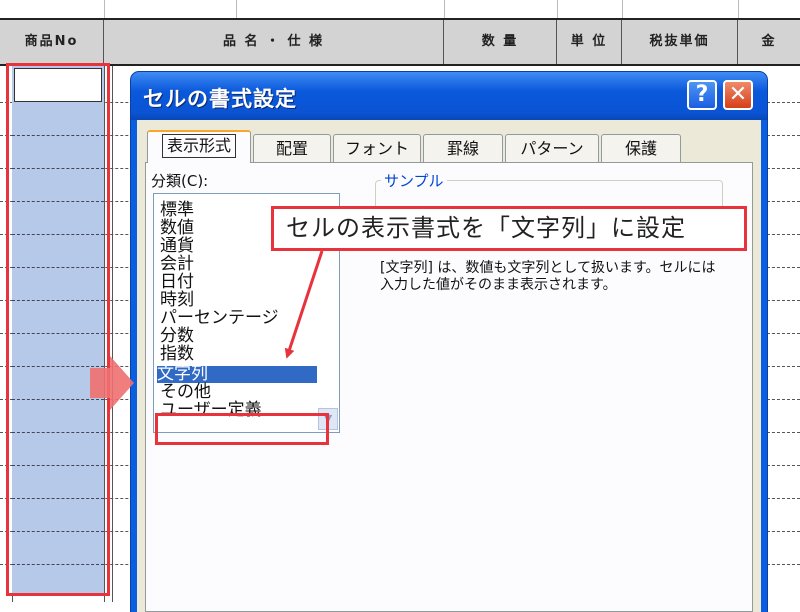 The width and height of the screenshot is (800, 612). Describe the element at coordinates (177, 354) in the screenshot. I see `category-item: 指数` at that location.